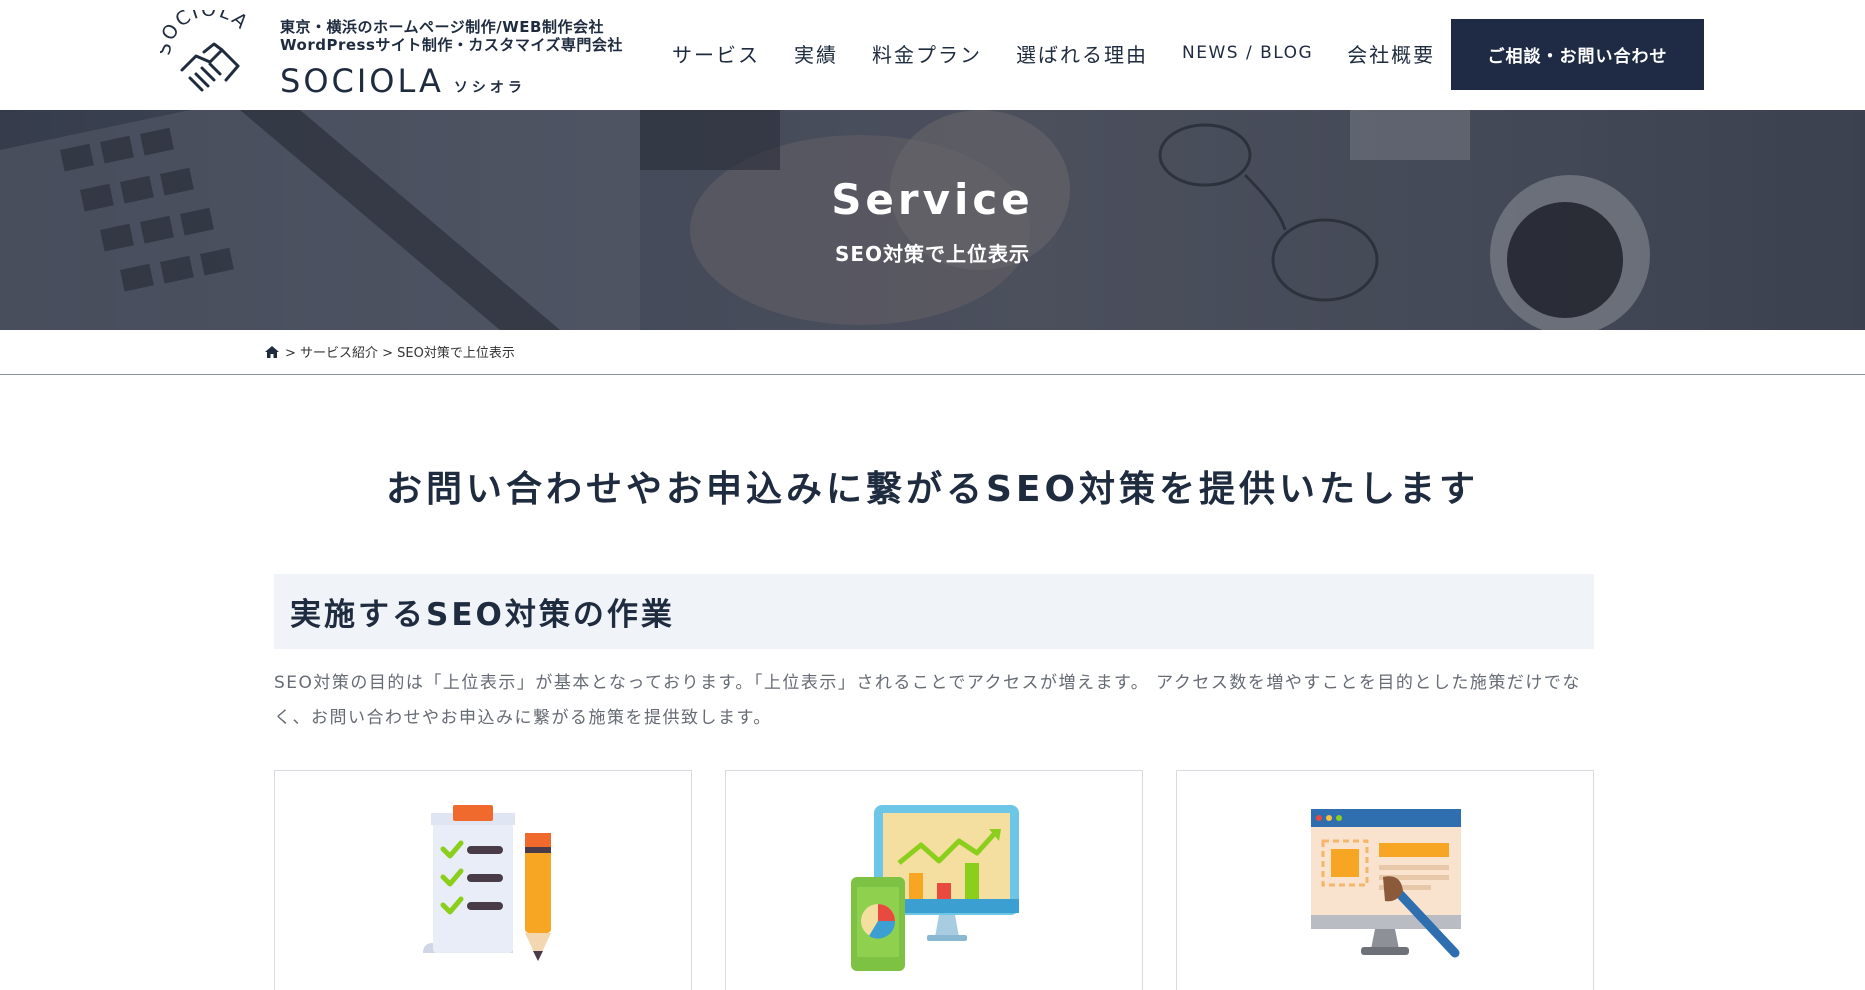  Describe the element at coordinates (935, 888) in the screenshot. I see `analytics-monitor-icon` at that location.